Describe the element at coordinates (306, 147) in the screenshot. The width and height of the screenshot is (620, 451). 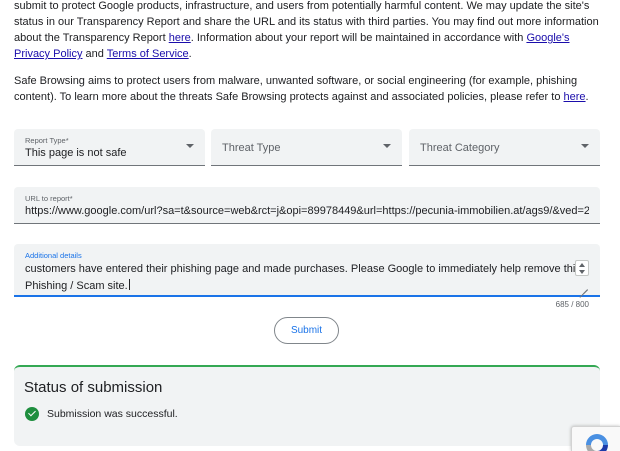
I see `threat-type-select: Threat Type` at that location.